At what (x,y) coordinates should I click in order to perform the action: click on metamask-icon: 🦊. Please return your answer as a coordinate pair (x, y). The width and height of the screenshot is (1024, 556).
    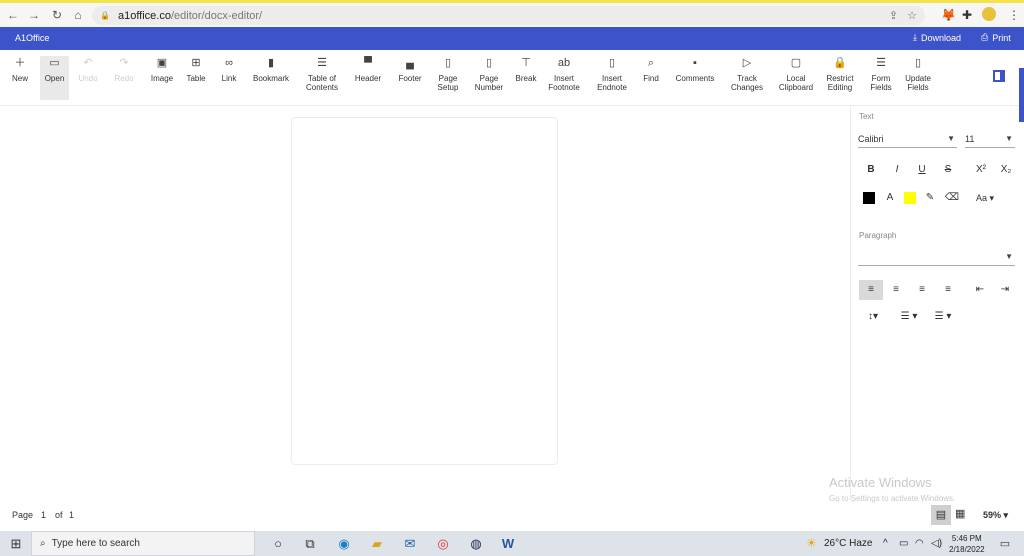
    Looking at the image, I should click on (948, 15).